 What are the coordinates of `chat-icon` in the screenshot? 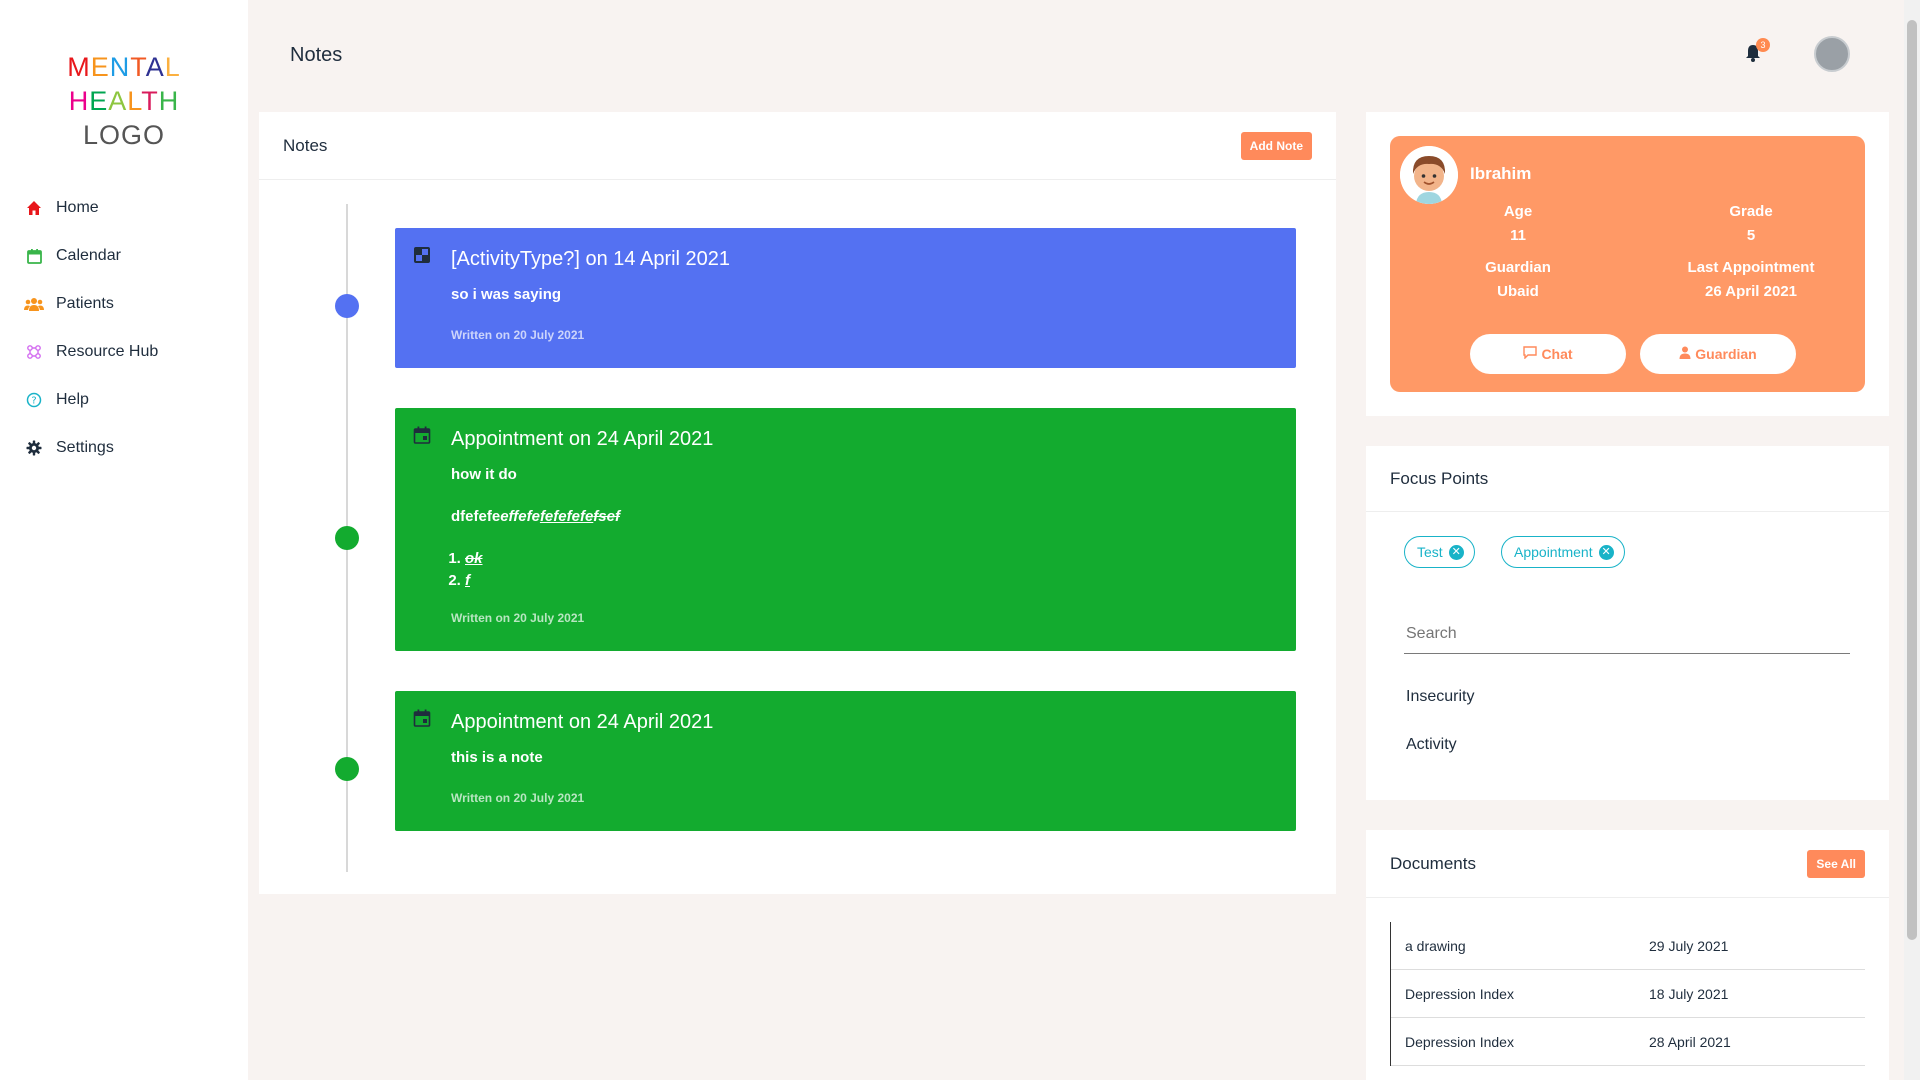 It's located at (1530, 354).